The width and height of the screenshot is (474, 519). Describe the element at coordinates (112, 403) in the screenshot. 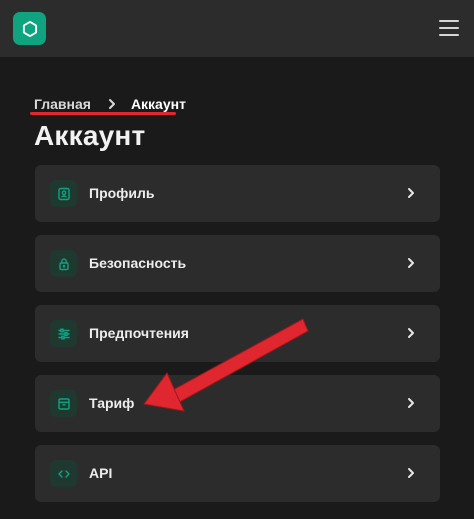

I see `menu-item-label: Тариф` at that location.